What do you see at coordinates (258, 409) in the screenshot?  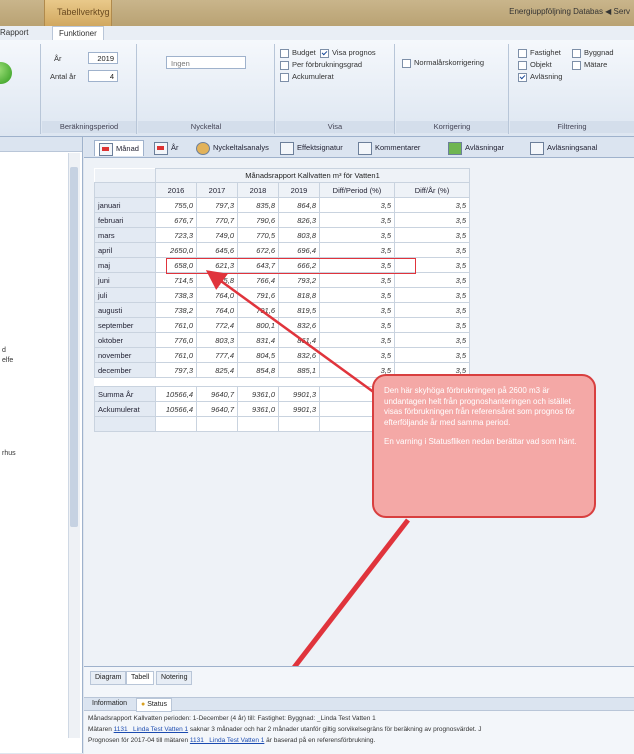 I see `table-cell: 9361,0` at bounding box center [258, 409].